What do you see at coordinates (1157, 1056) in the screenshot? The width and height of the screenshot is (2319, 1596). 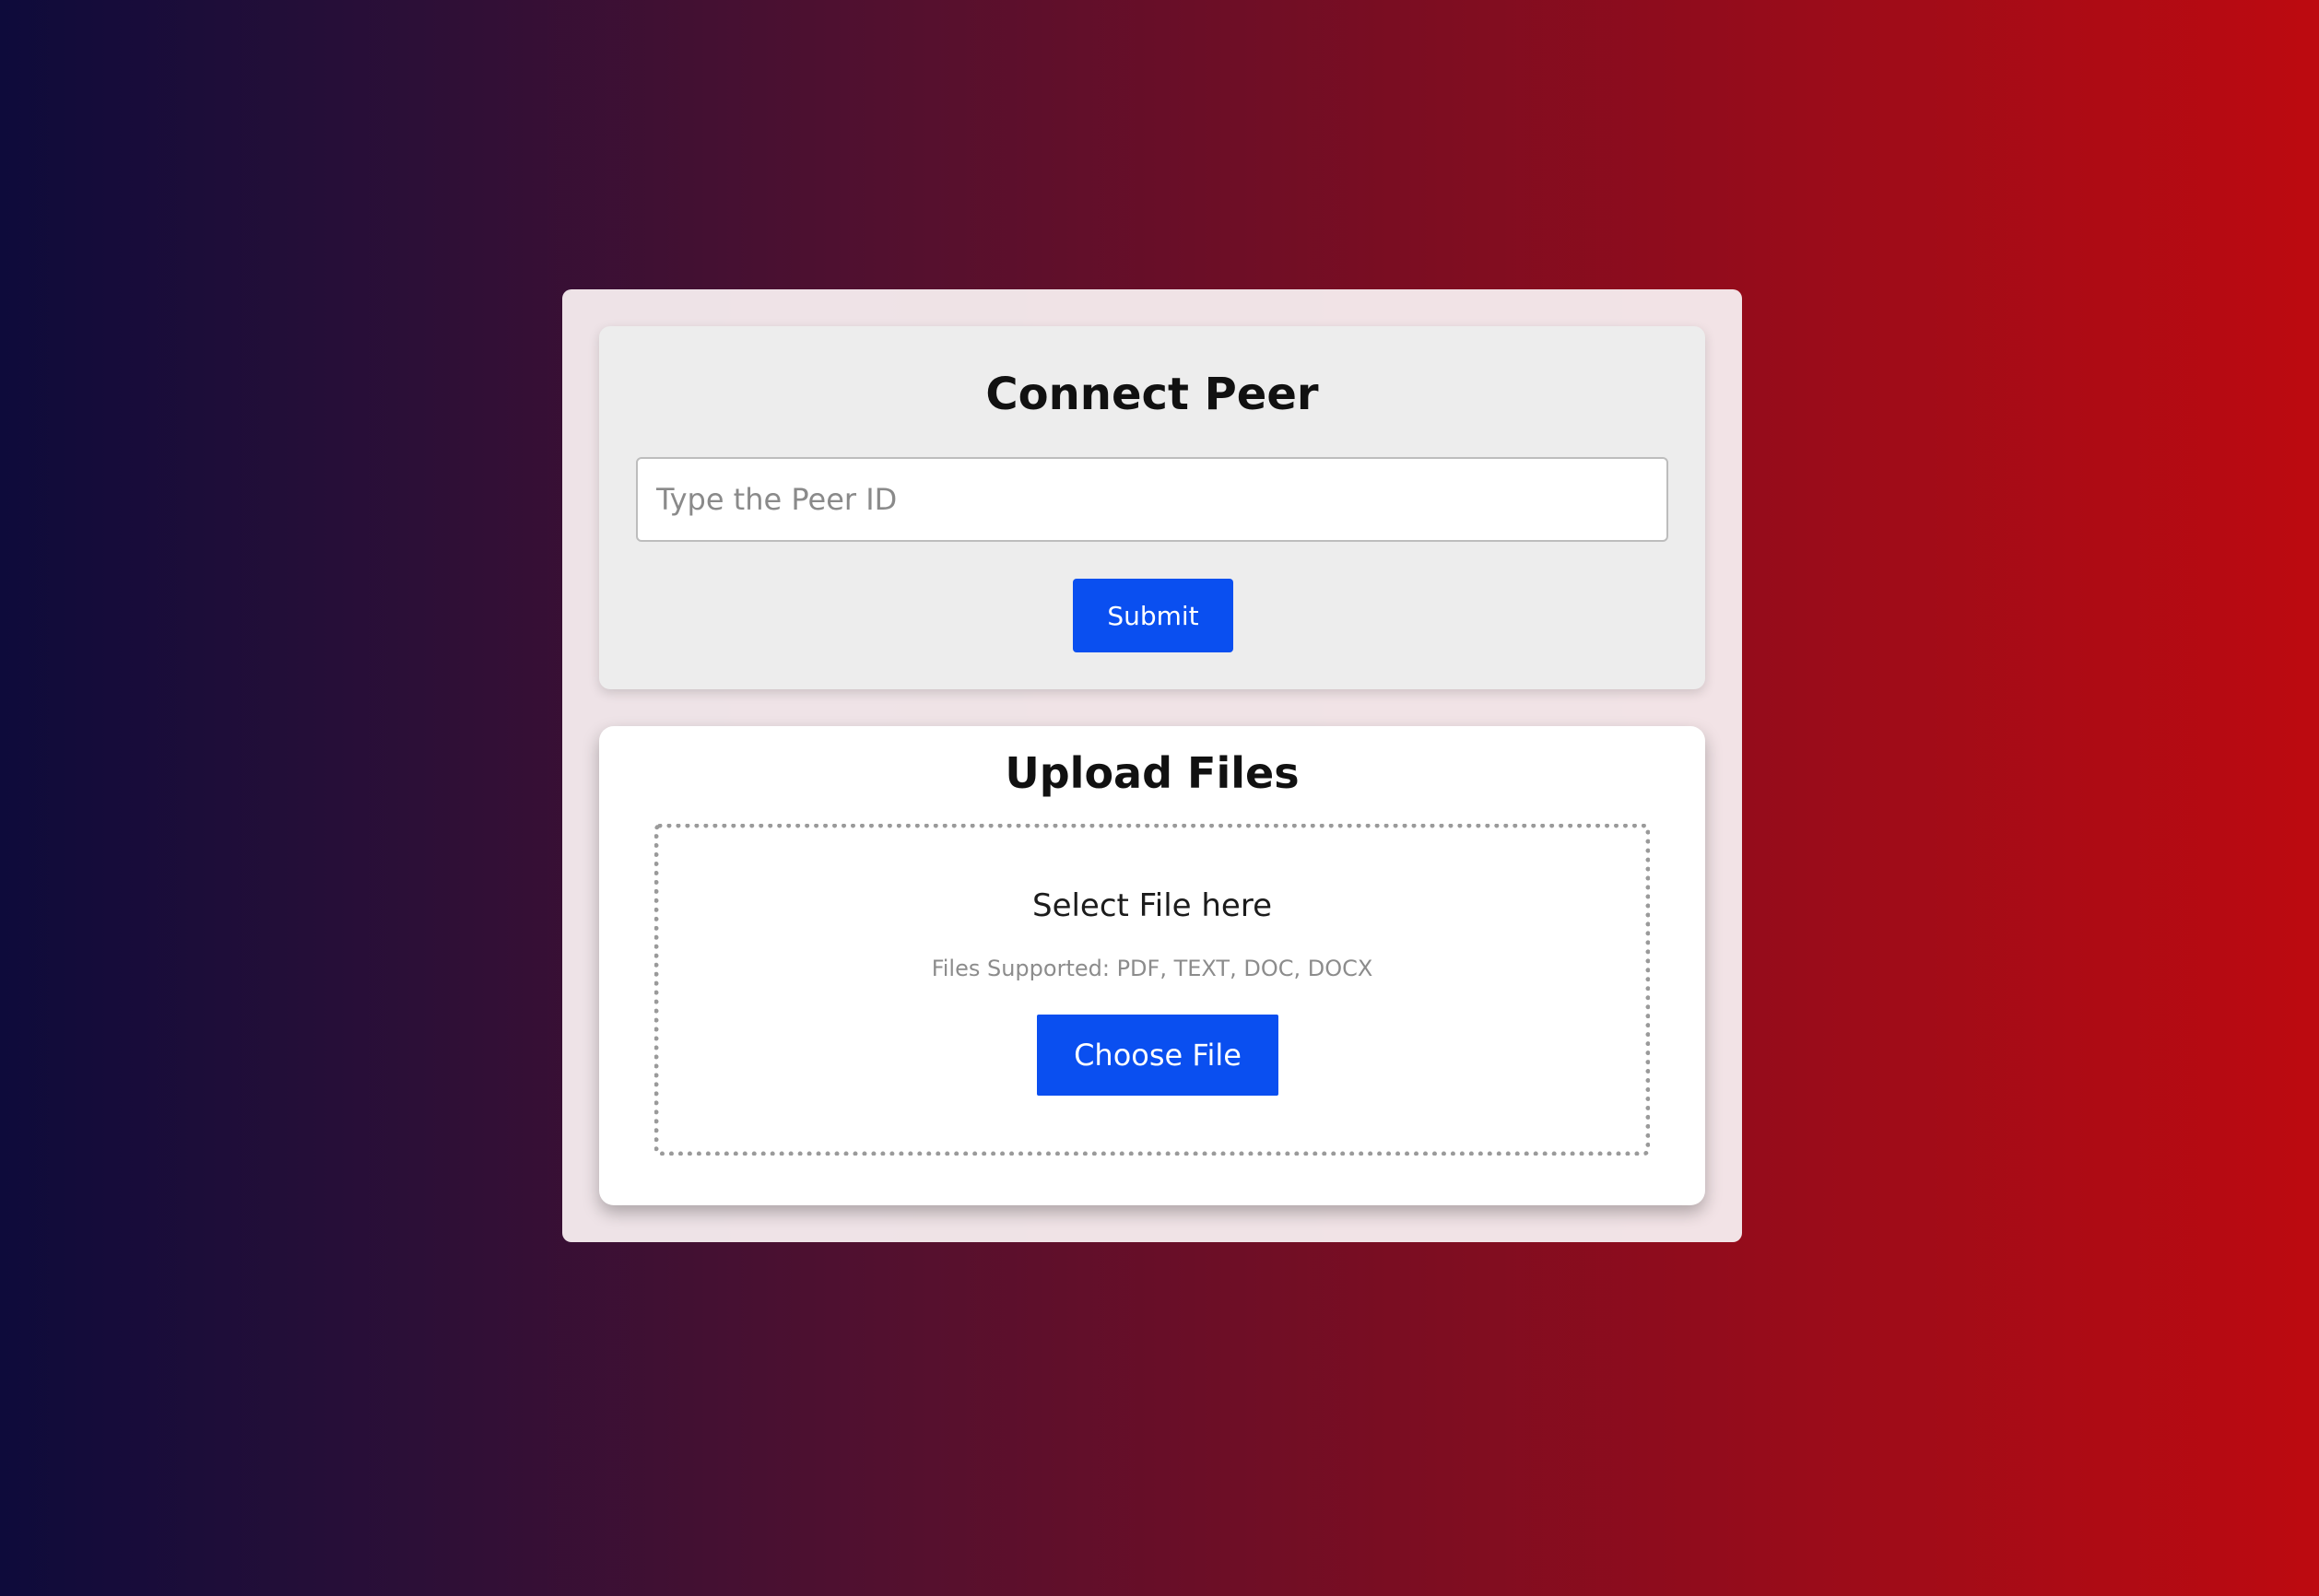 I see `choose-file-button: Choose File` at bounding box center [1157, 1056].